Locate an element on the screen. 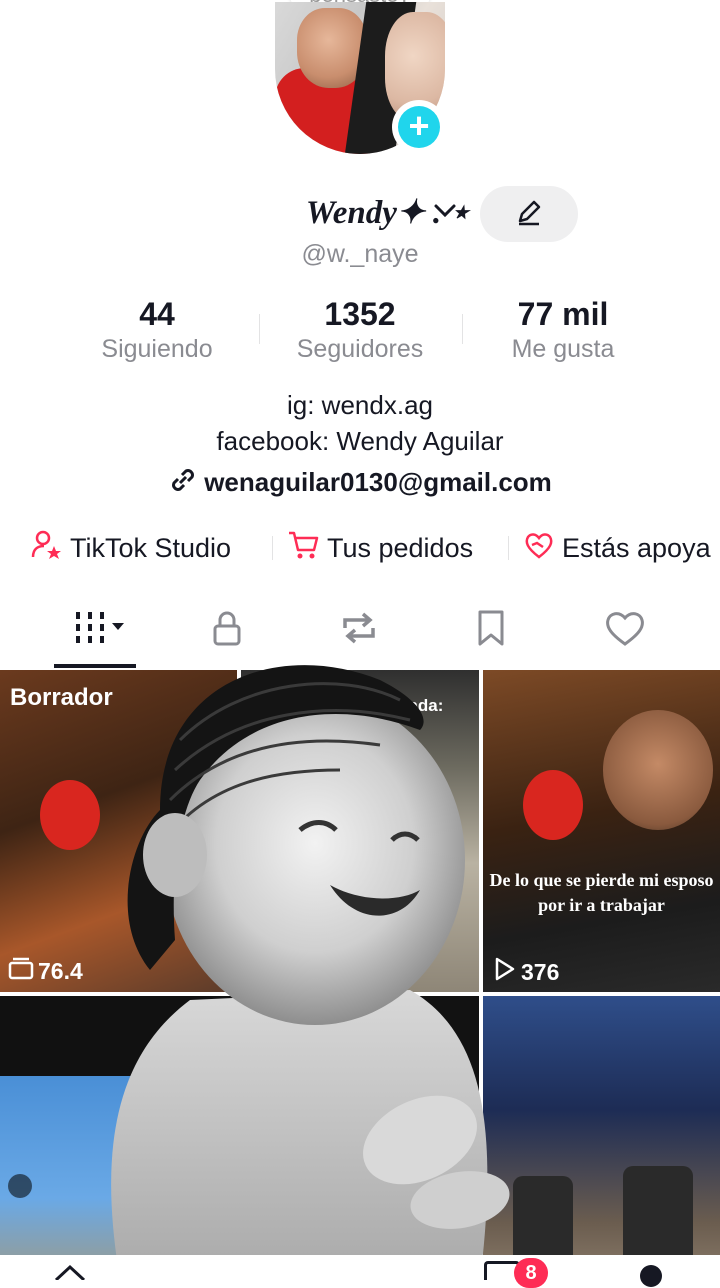 This screenshot has height=1288, width=720. stat-value: 77 mil is located at coordinates (563, 314).